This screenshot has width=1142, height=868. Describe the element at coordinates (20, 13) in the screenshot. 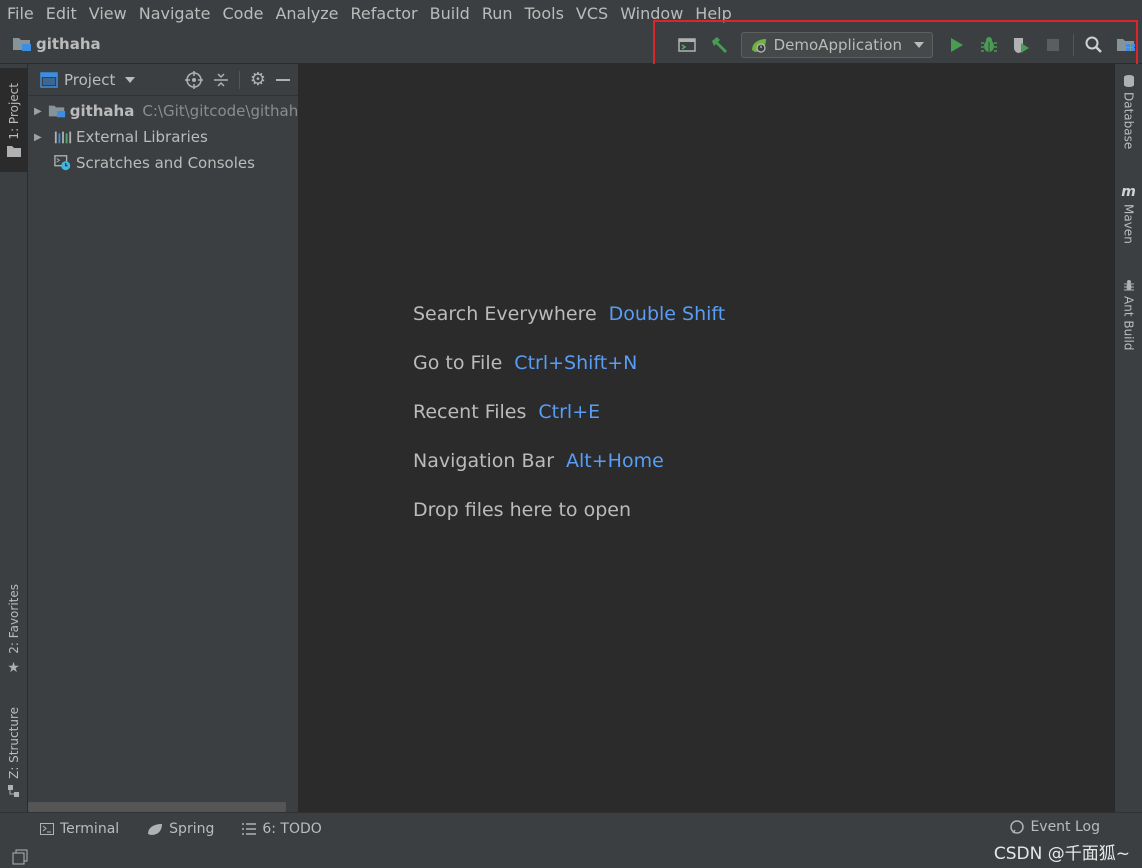

I see `menu-file: File` at that location.